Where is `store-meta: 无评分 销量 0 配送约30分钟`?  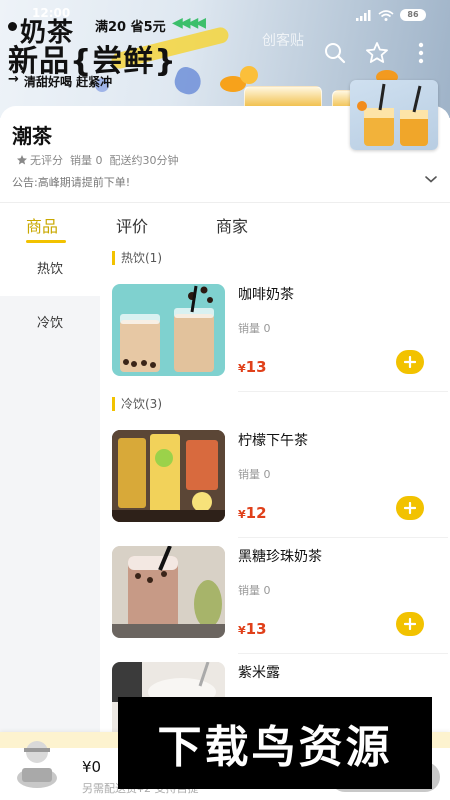
store-meta: 无评分 销量 0 配送约30分钟 is located at coordinates (97, 160).